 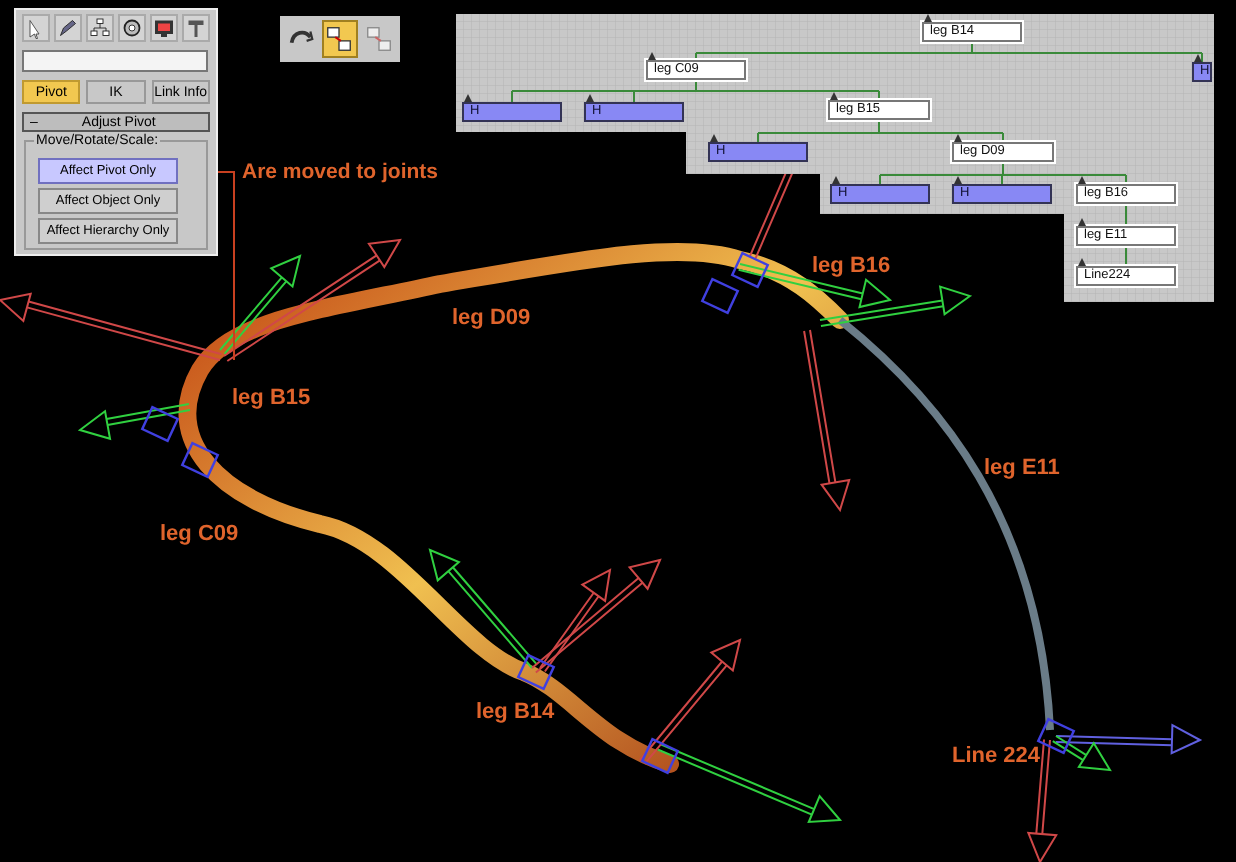 I want to click on hierarchy-icon, so click(x=100, y=28).